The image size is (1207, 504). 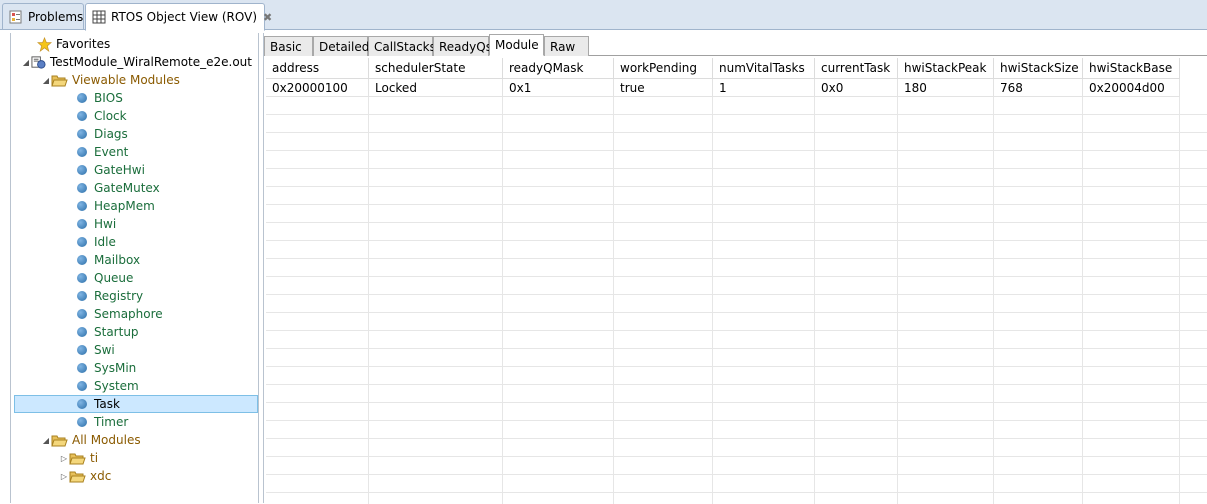 What do you see at coordinates (96, 224) in the screenshot?
I see `tree-item-module-hwi: Hwi` at bounding box center [96, 224].